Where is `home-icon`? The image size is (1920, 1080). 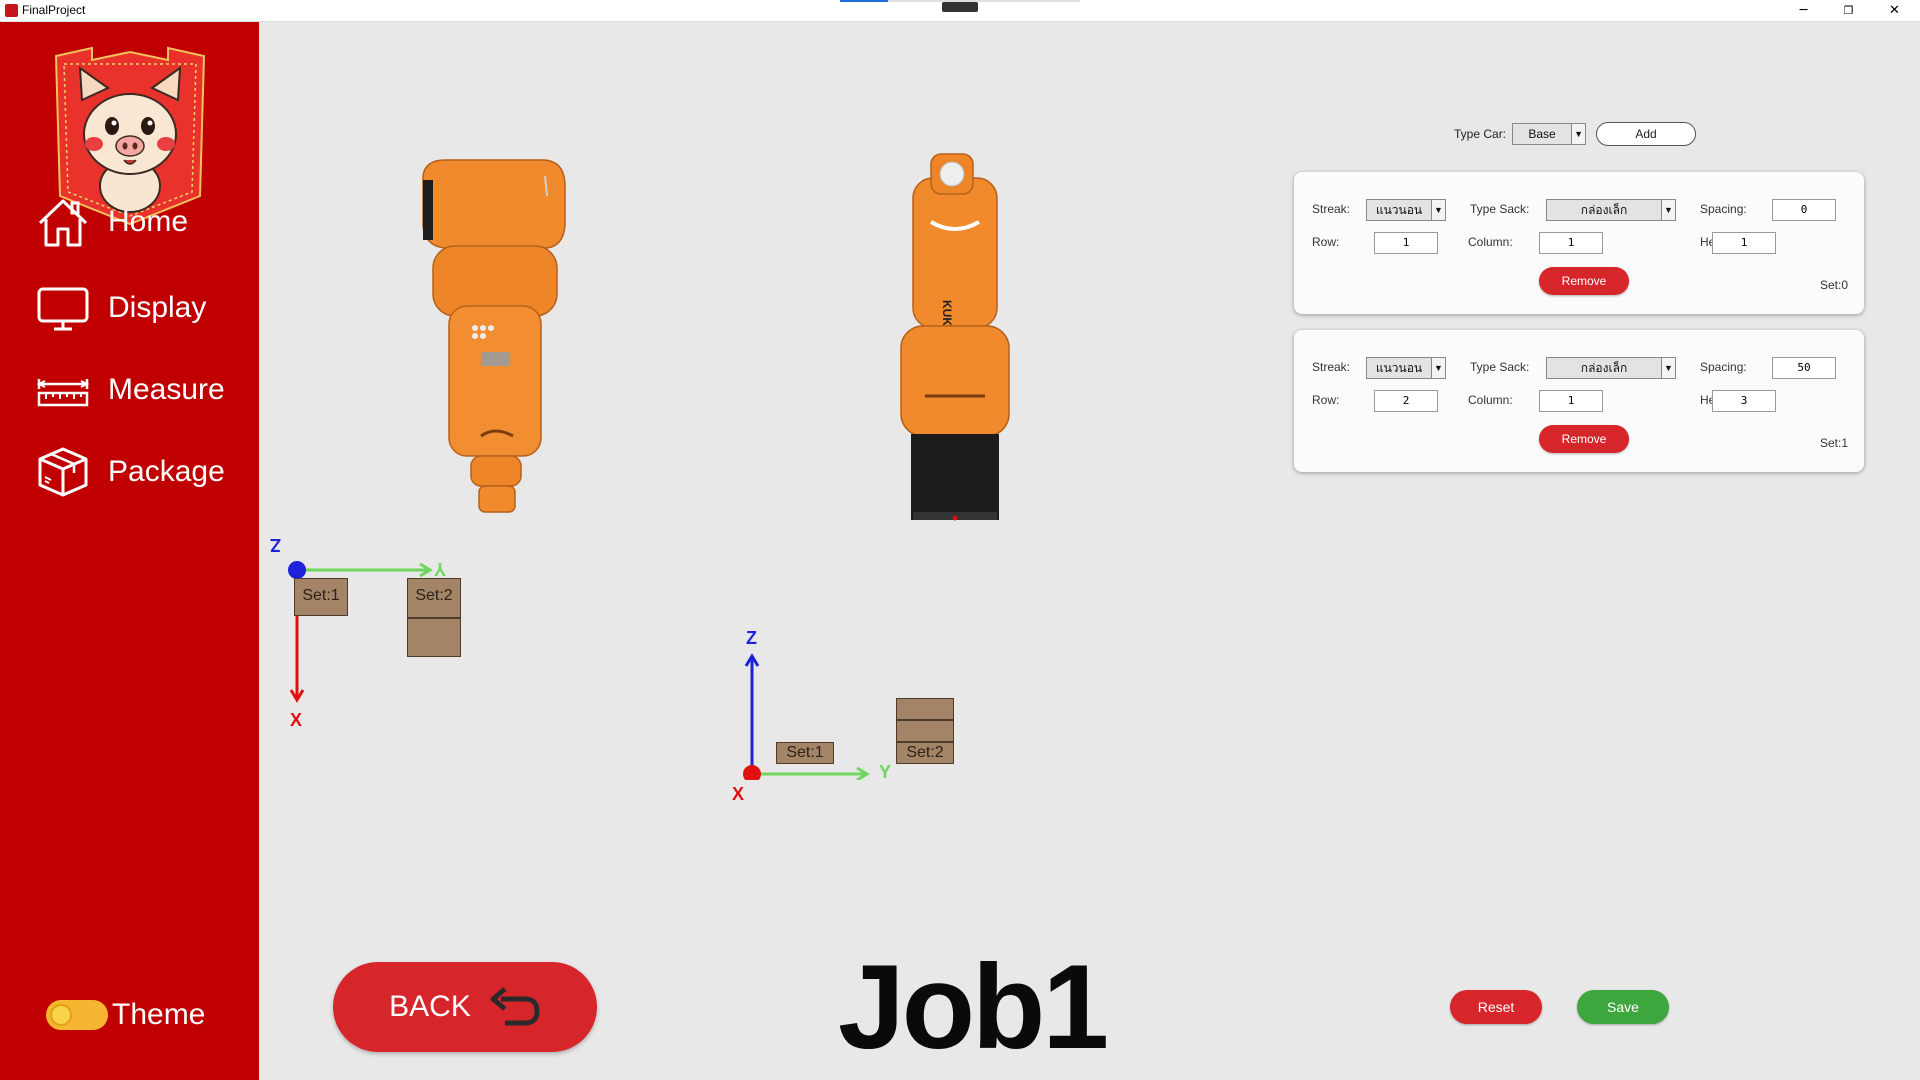 home-icon is located at coordinates (63, 223).